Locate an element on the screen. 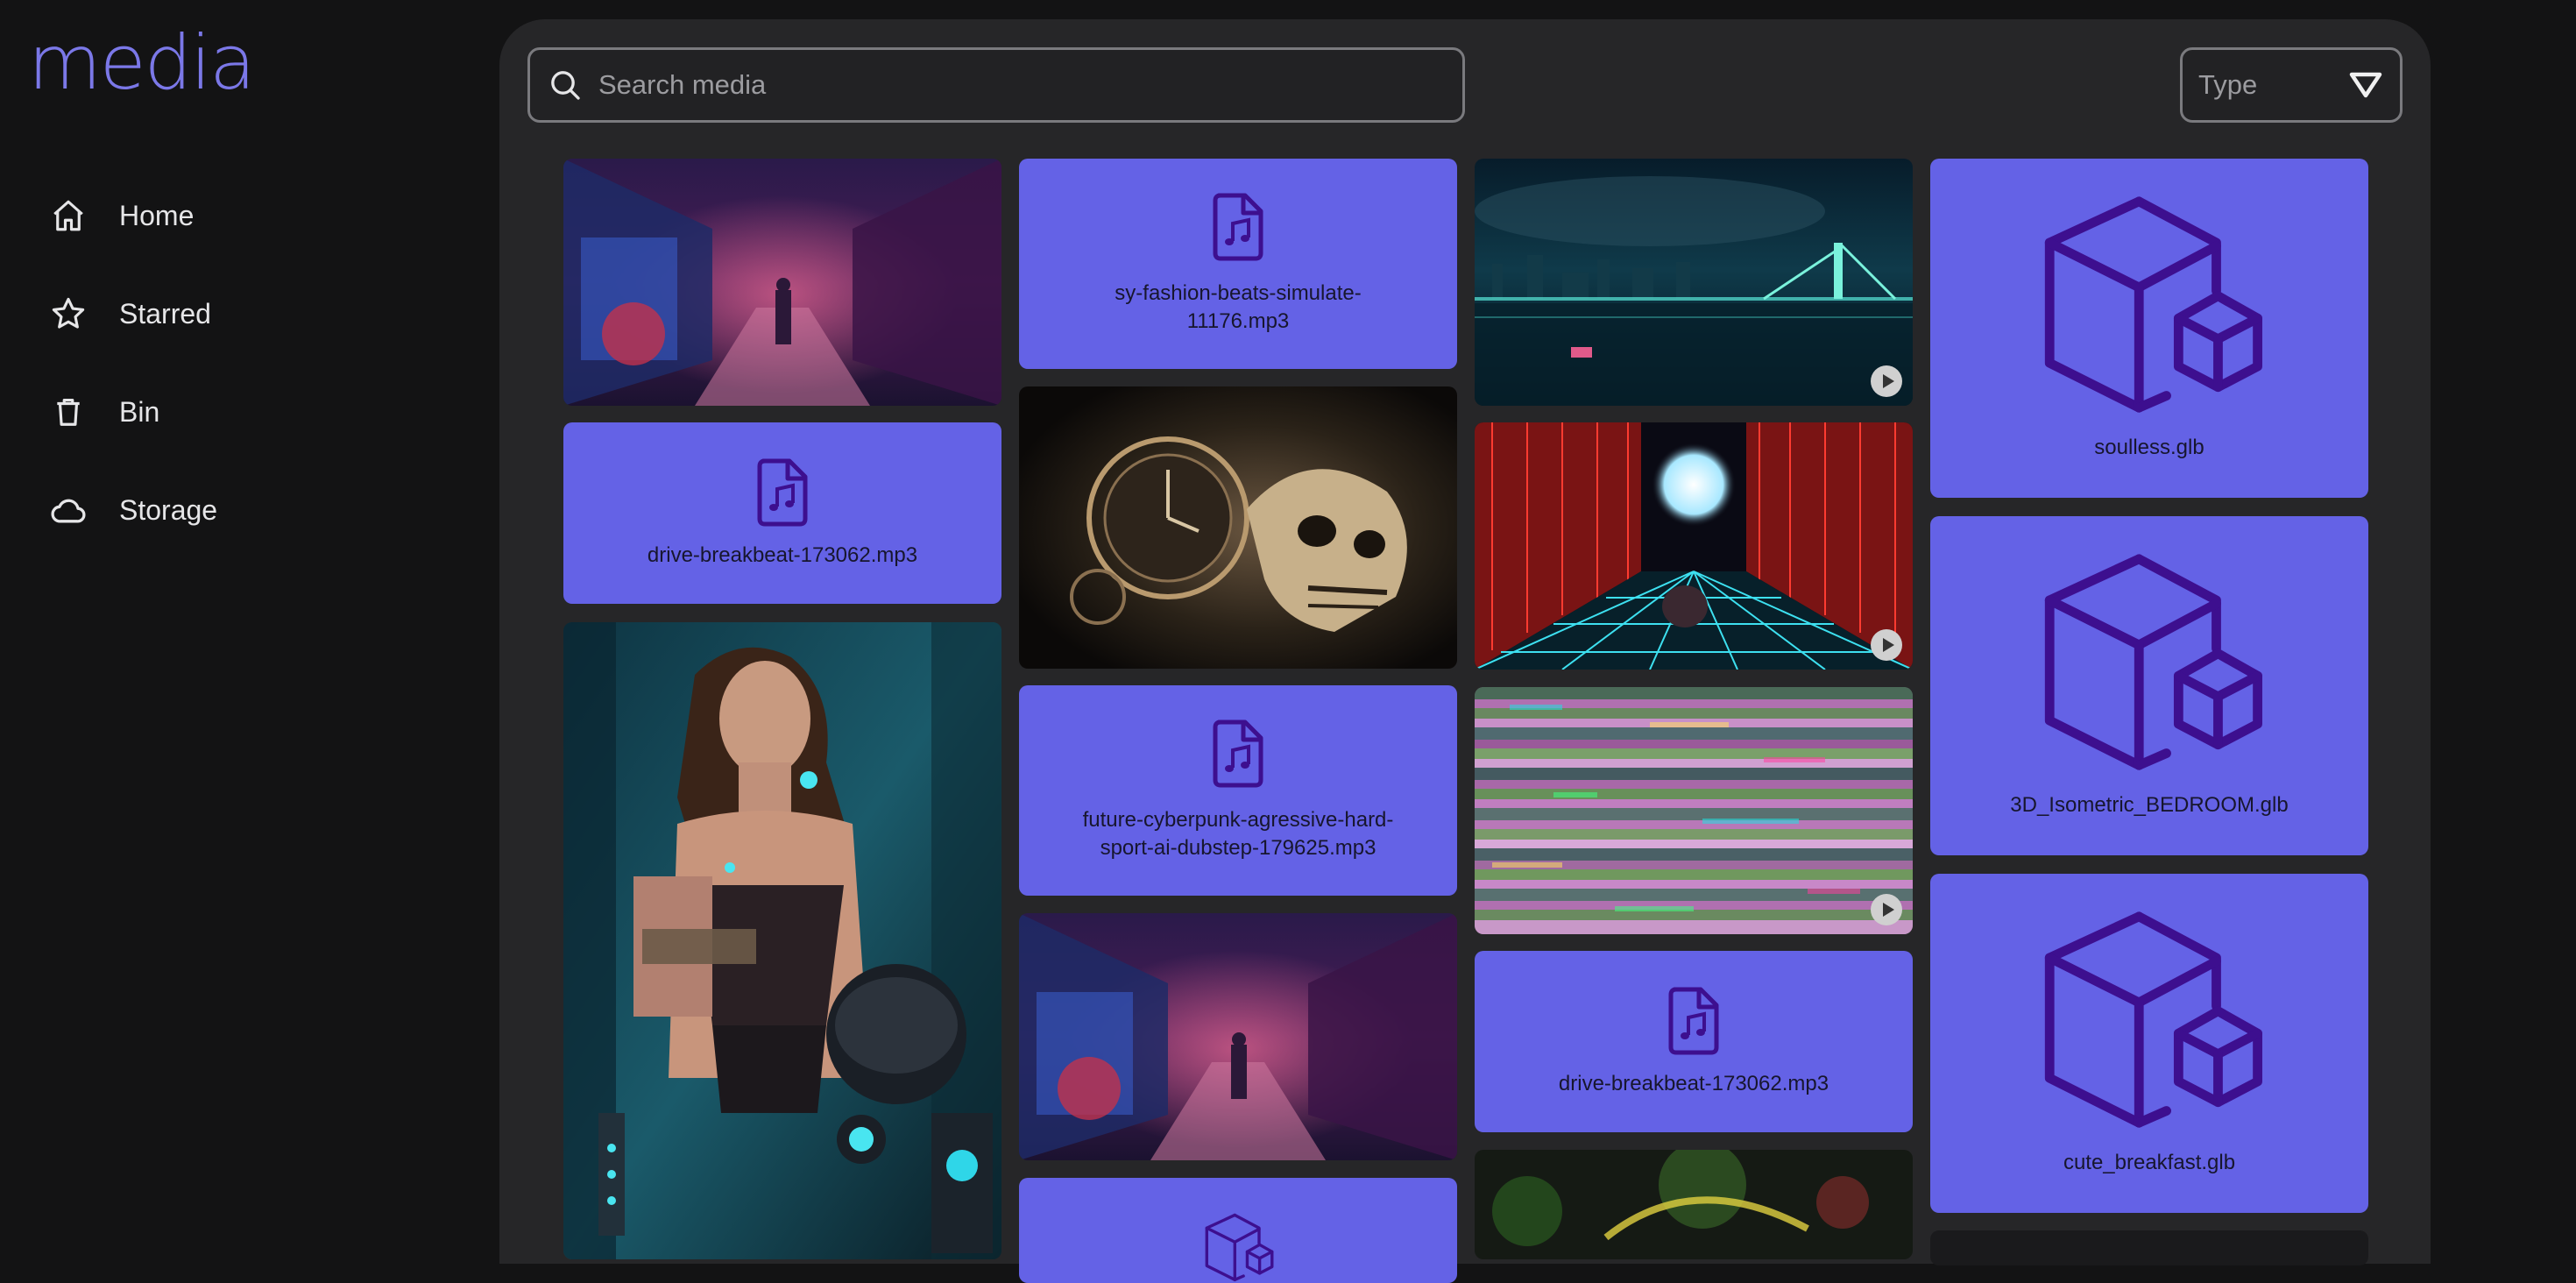  sidebar-item-home: Home is located at coordinates (121, 215).